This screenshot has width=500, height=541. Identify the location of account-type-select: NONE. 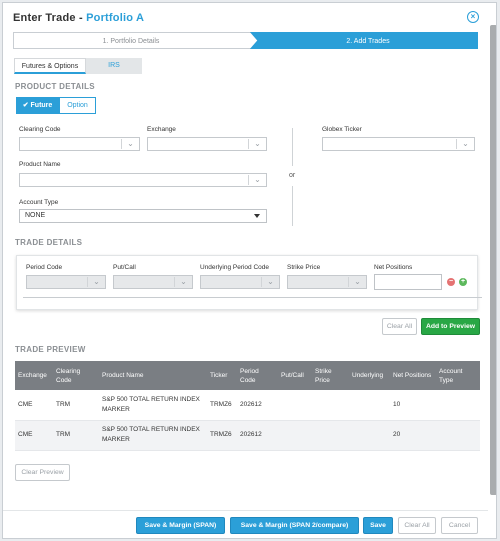
(143, 216).